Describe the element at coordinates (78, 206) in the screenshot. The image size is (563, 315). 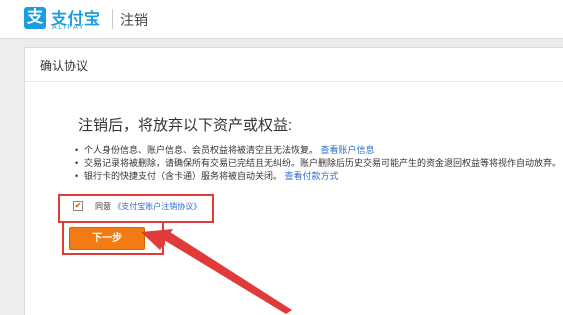
I see `agree-checkbox: ✔` at that location.